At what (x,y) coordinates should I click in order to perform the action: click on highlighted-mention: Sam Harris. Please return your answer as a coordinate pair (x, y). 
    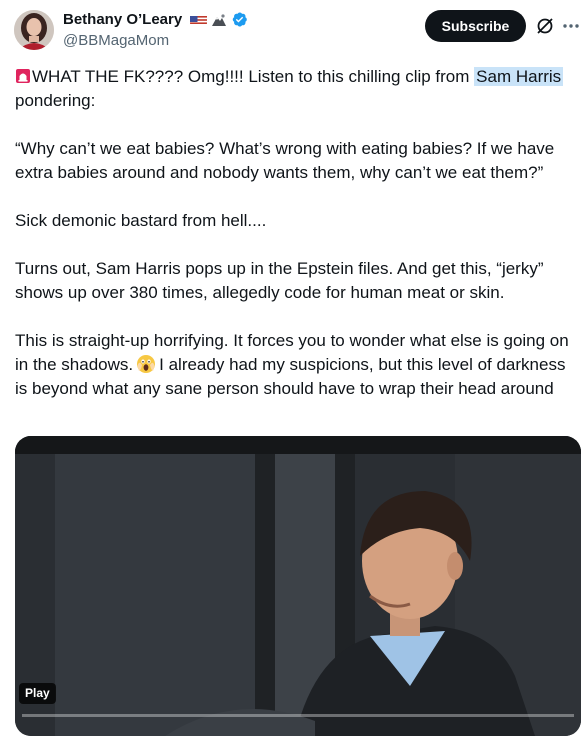
    Looking at the image, I should click on (519, 76).